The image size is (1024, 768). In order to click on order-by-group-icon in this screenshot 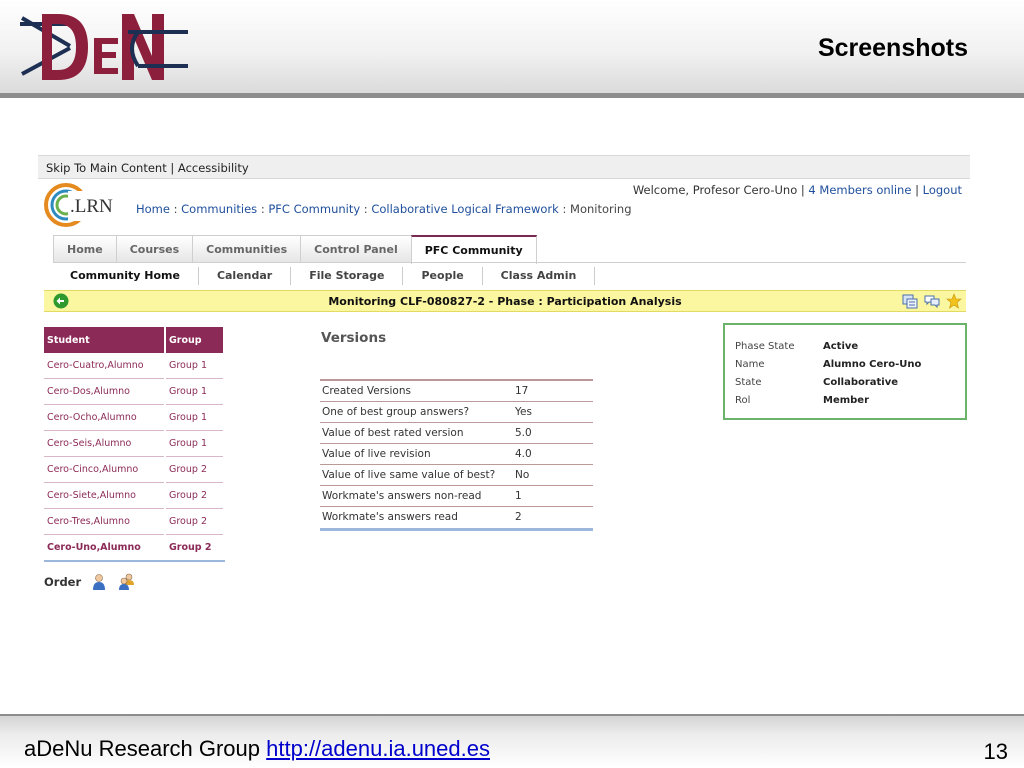, I will do `click(127, 582)`.